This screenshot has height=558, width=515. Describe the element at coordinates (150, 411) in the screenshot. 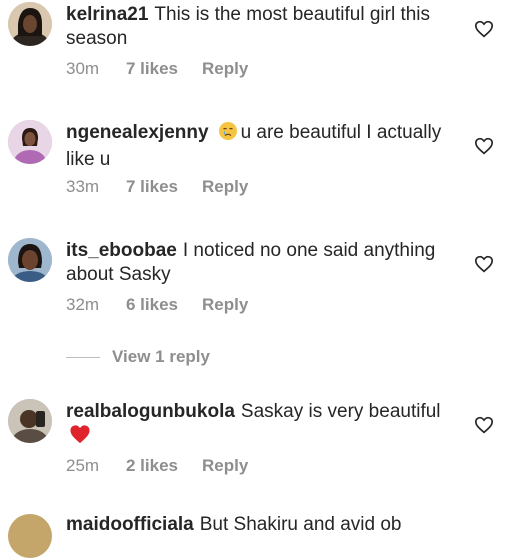

I see `username: realbalogunbukola` at that location.